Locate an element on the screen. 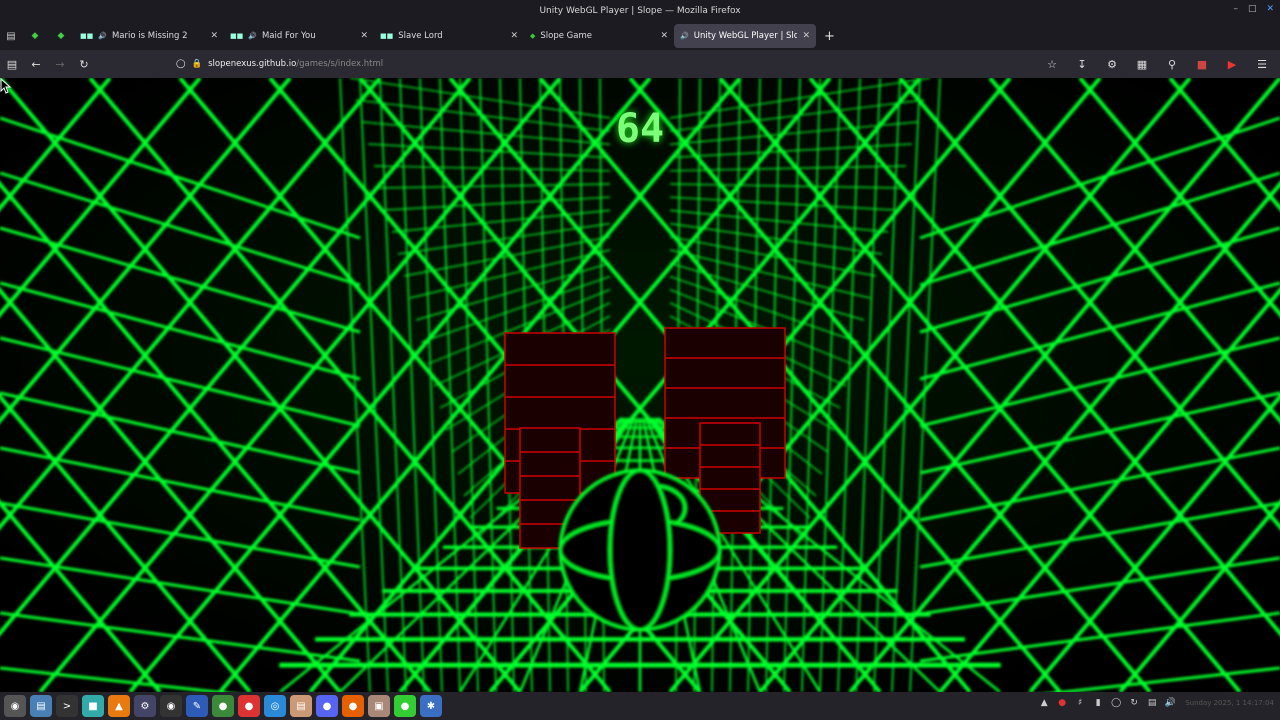 The image size is (1280, 720). bookmark-star-icon: ☆ is located at coordinates (1052, 64).